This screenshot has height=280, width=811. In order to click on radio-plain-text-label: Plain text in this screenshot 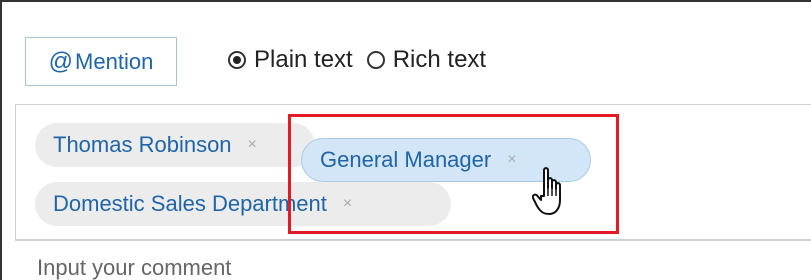, I will do `click(303, 59)`.